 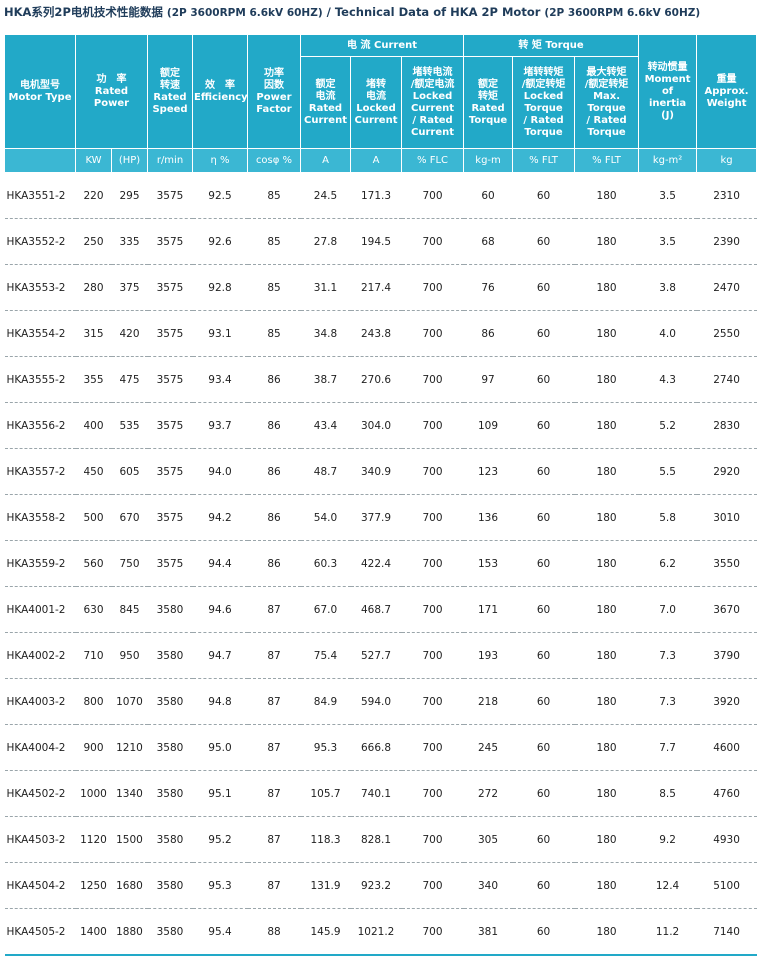 I want to click on cell-rated-hp: 845, so click(x=129, y=609).